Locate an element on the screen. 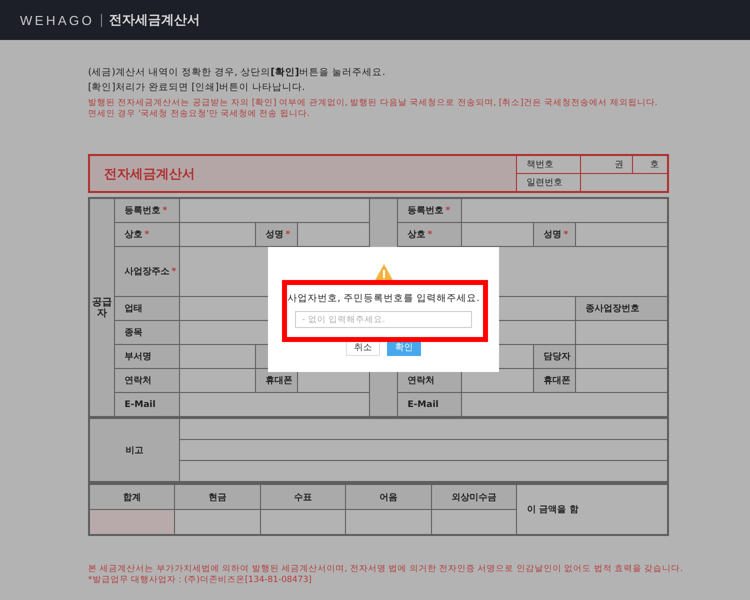 The height and width of the screenshot is (600, 750). id-number-field: - 없이 입력해주세요. is located at coordinates (383, 319).